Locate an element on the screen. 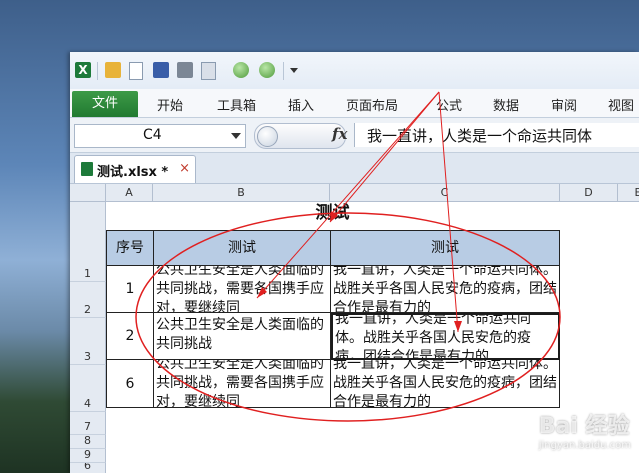 The height and width of the screenshot is (473, 639). watermark-subtext: jingyan.baidu.com is located at coordinates (584, 445).